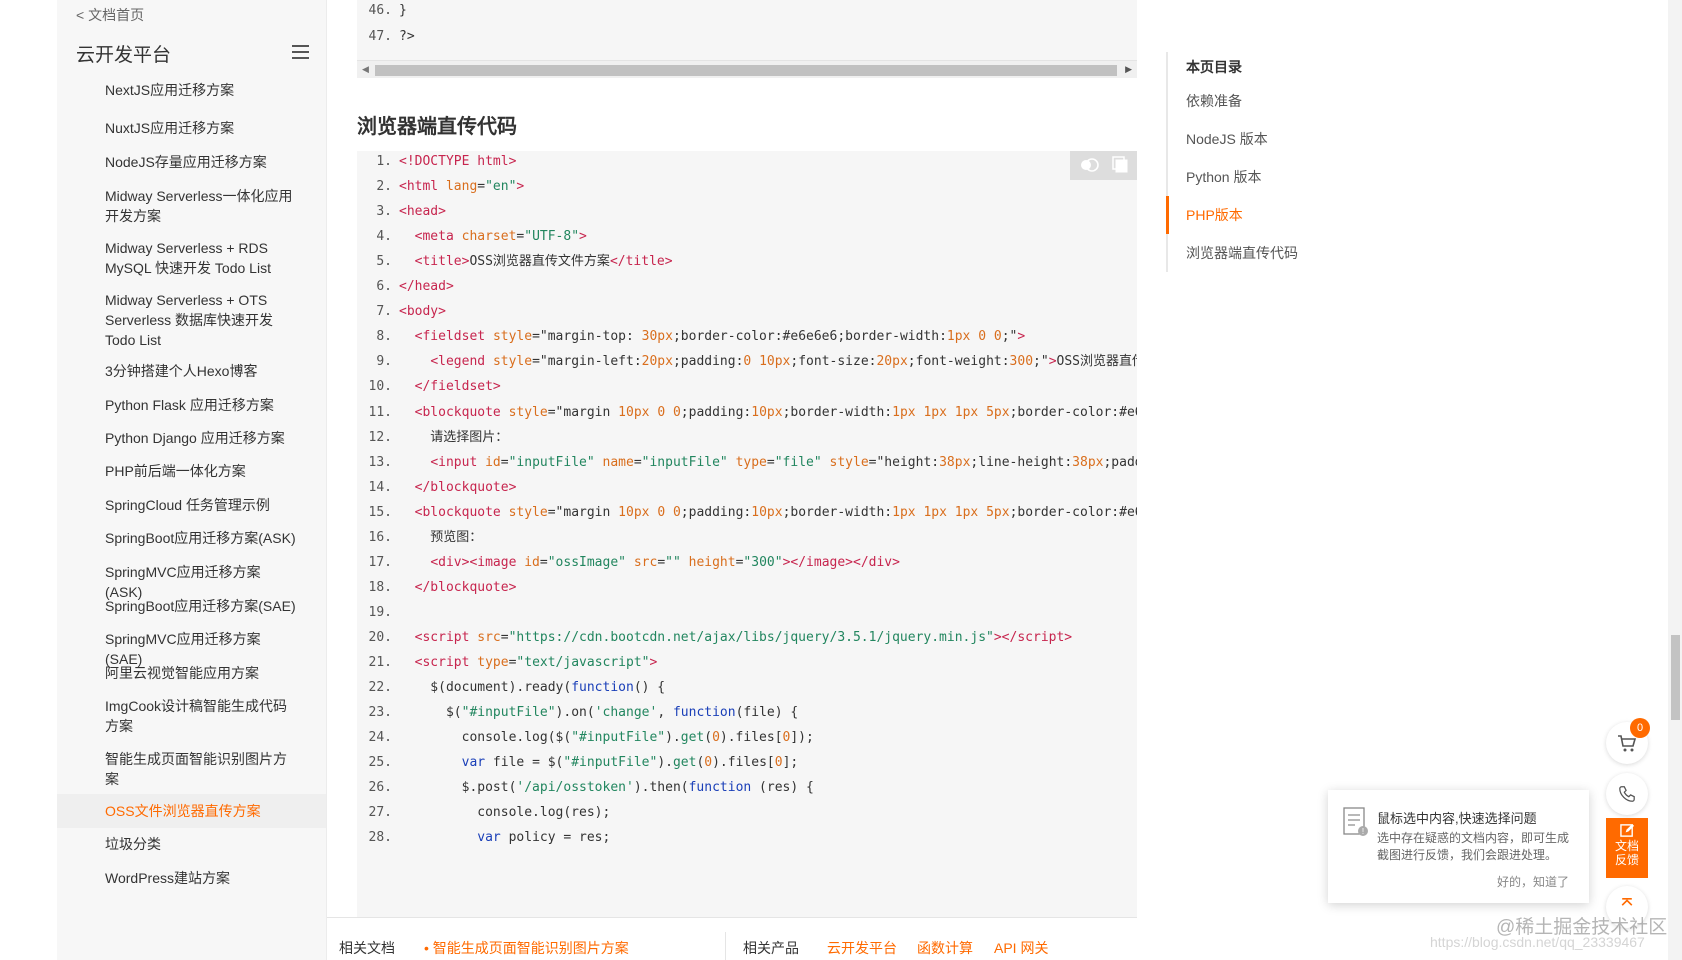 The image size is (1682, 960). I want to click on sidebar-item: Python Flask 应用迁移方案, so click(191, 405).